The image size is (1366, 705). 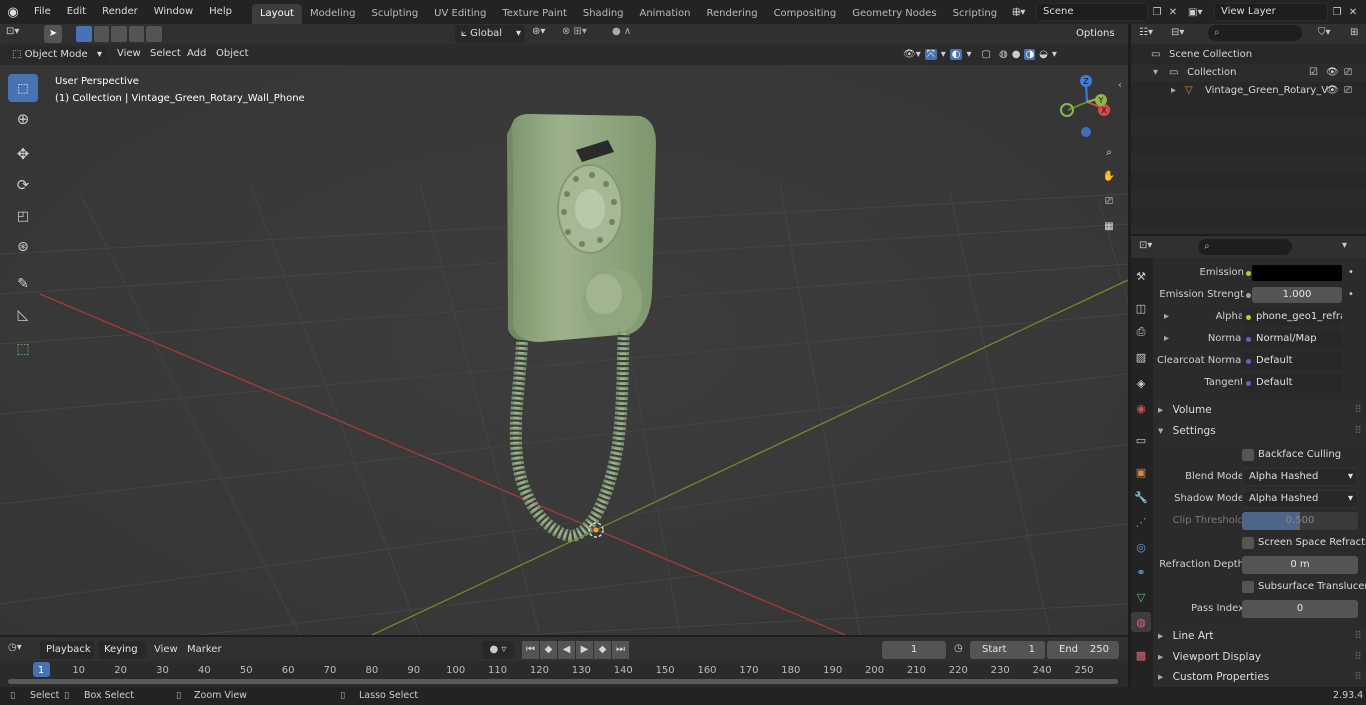 What do you see at coordinates (1097, 34) in the screenshot?
I see `options-button: Options` at bounding box center [1097, 34].